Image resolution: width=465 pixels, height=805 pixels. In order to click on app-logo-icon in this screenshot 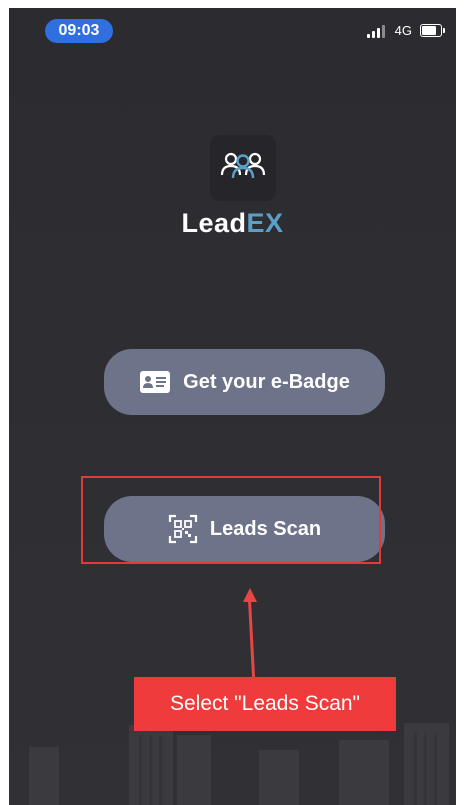, I will do `click(243, 168)`.